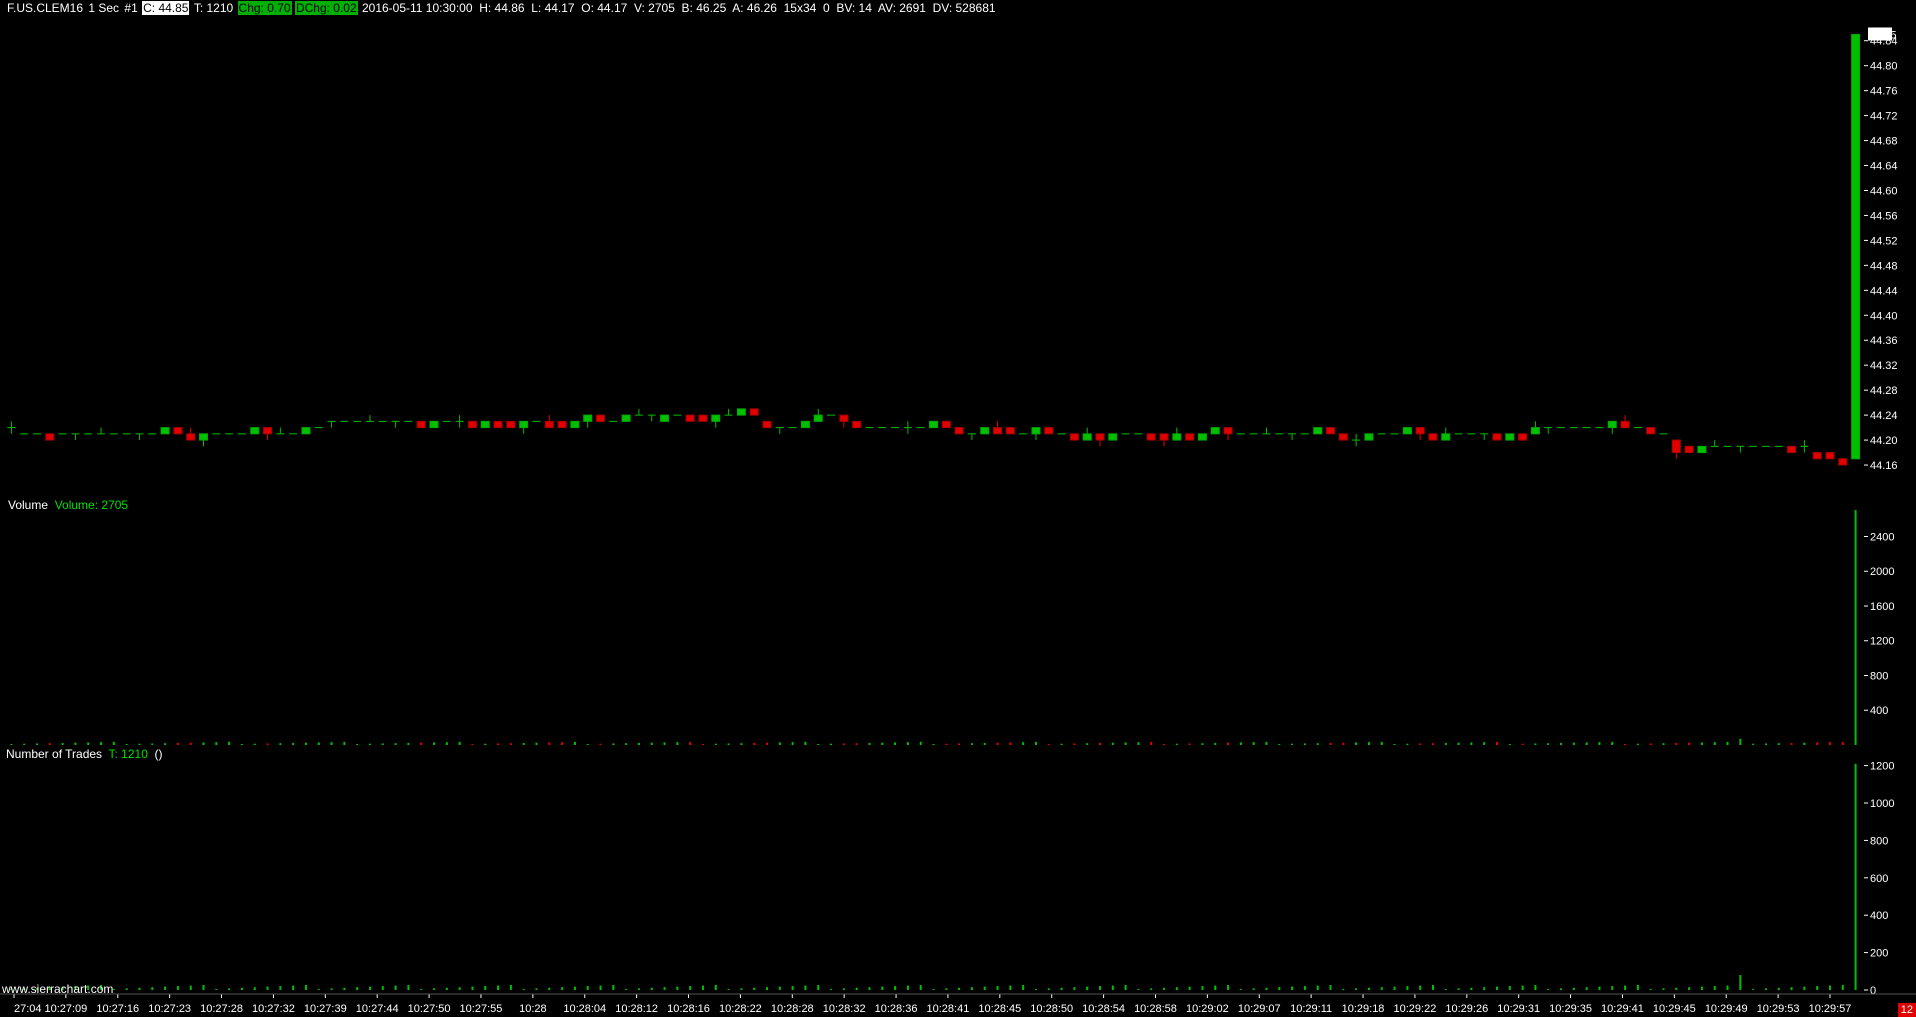  I want to click on time-axis-label: 10:27:50, so click(429, 1009).